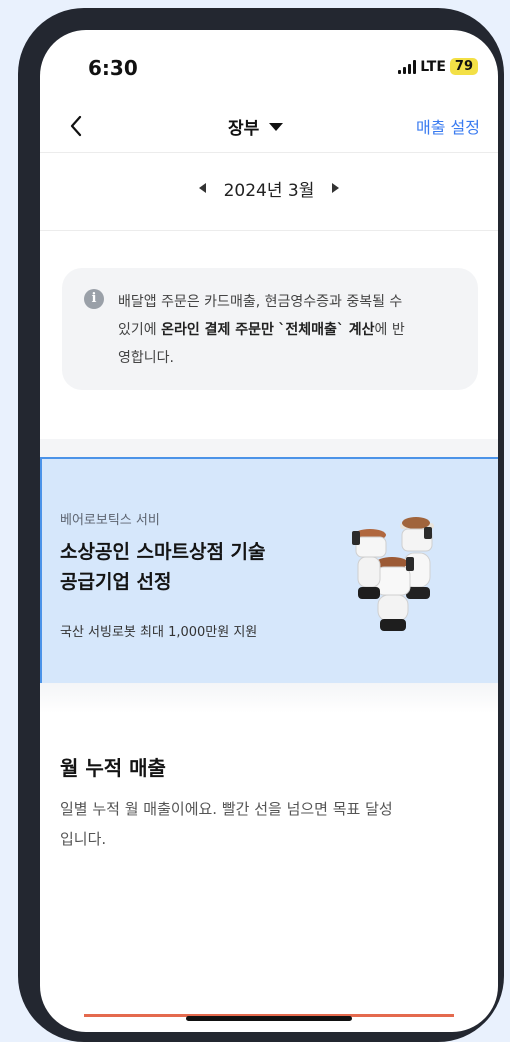 This screenshot has height=1042, width=510. I want to click on status-time: 6:30, so click(113, 68).